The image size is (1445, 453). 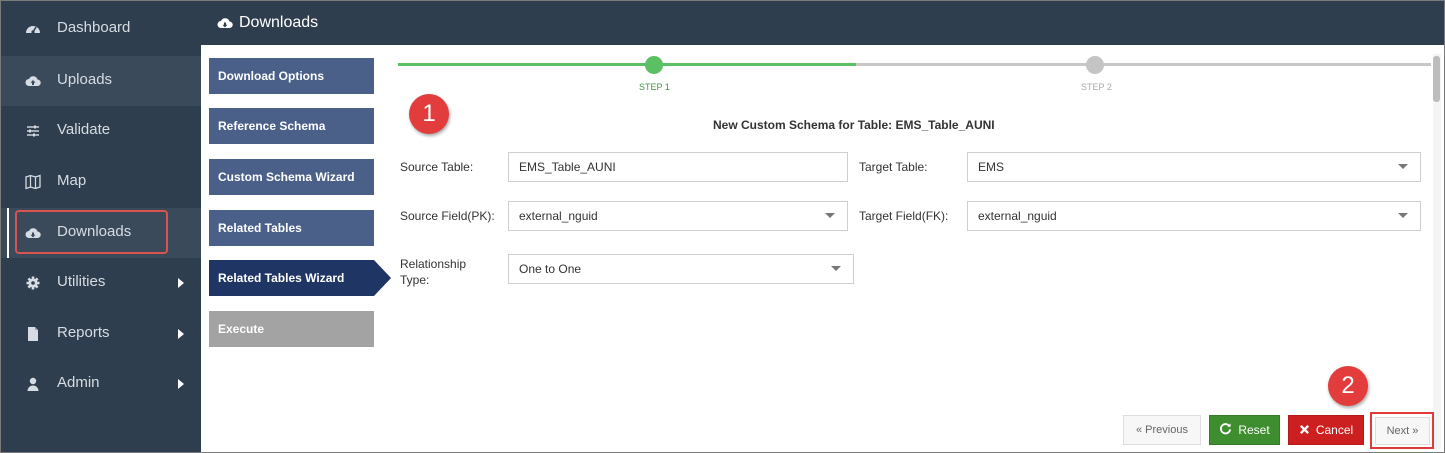 I want to click on target-field-label: Target Field(FK):, so click(x=904, y=216).